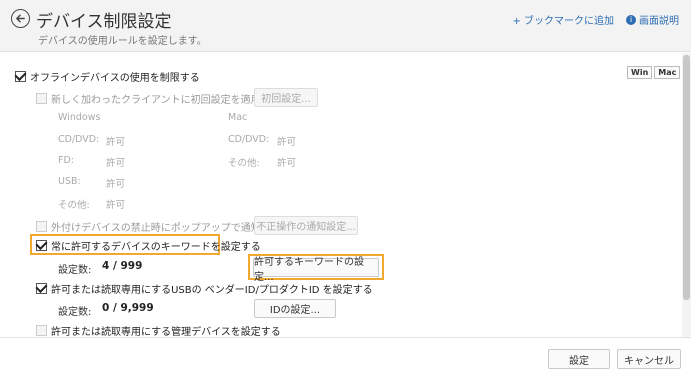 The height and width of the screenshot is (379, 691). What do you see at coordinates (20, 76) in the screenshot?
I see `offline-restrict-checkbox` at bounding box center [20, 76].